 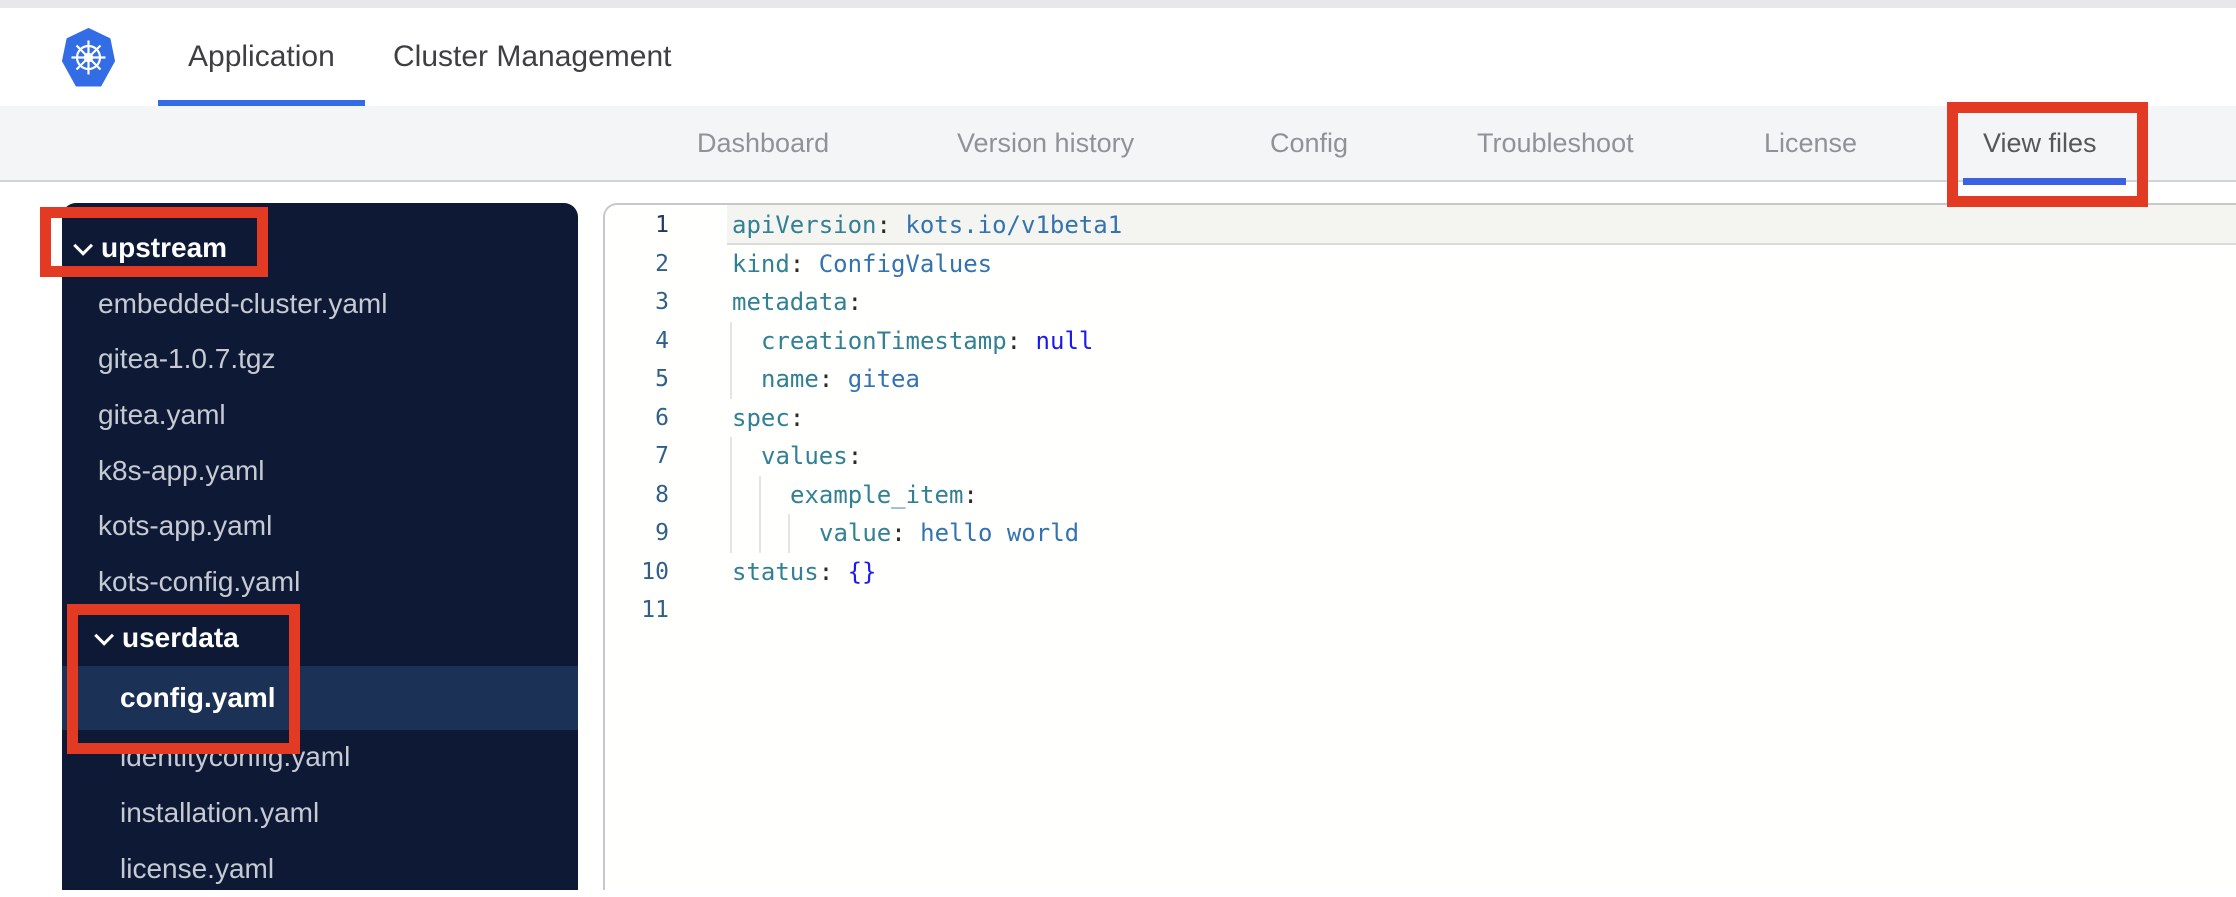 I want to click on code-text: values:, so click(x=797, y=456).